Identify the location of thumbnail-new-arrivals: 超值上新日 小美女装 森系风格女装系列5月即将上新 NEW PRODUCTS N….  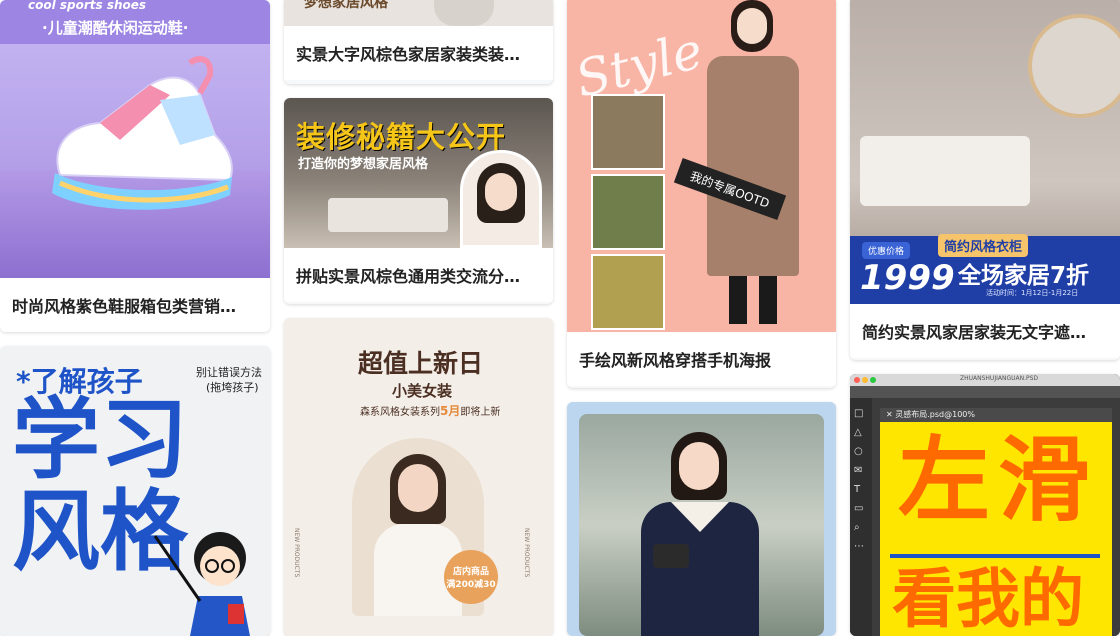
(418, 477).